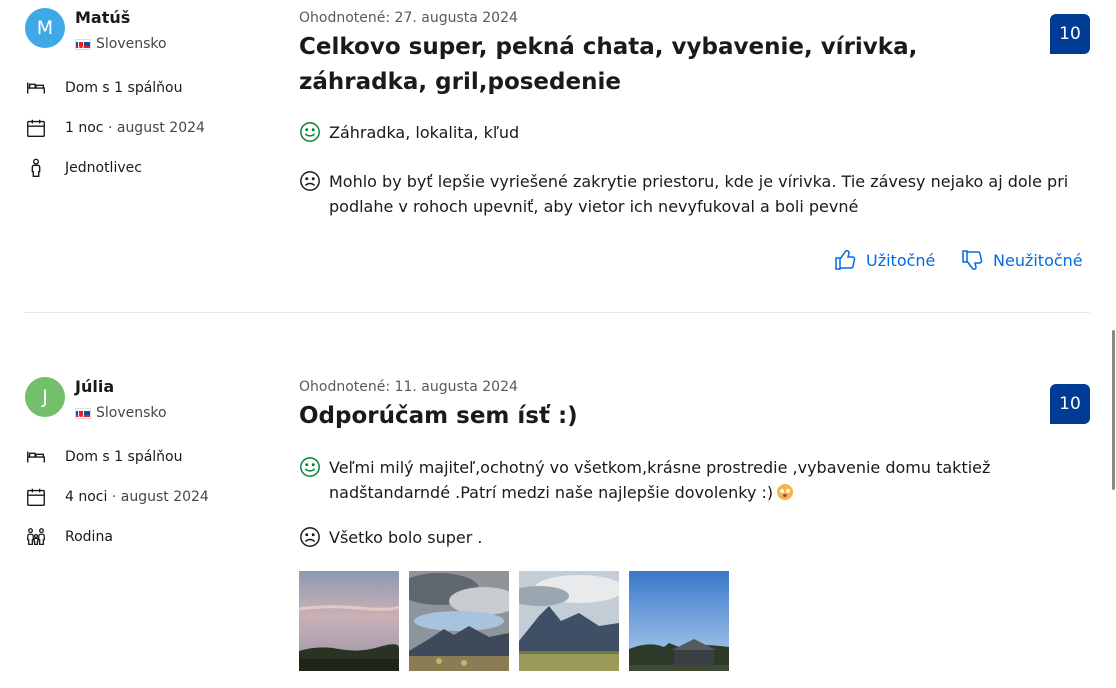 The width and height of the screenshot is (1116, 688). I want to click on negative-comment: Všetko bolo super ., so click(694, 537).